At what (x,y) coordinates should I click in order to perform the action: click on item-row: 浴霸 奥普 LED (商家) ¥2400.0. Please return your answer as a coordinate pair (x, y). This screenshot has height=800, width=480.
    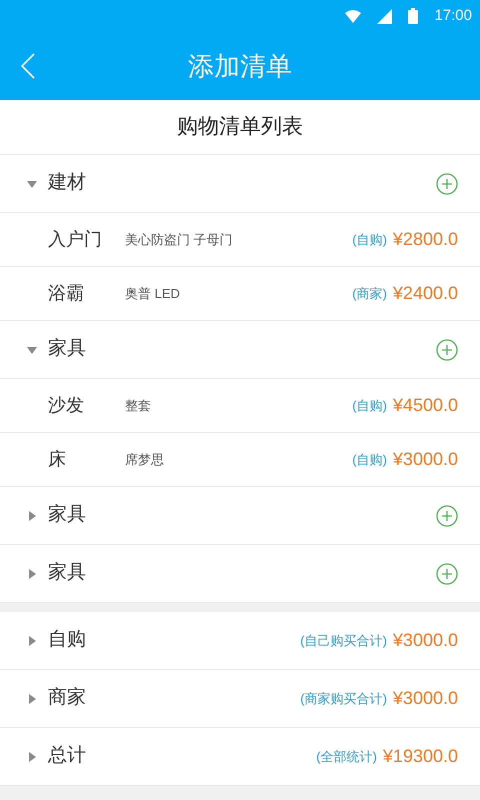
    Looking at the image, I should click on (240, 294).